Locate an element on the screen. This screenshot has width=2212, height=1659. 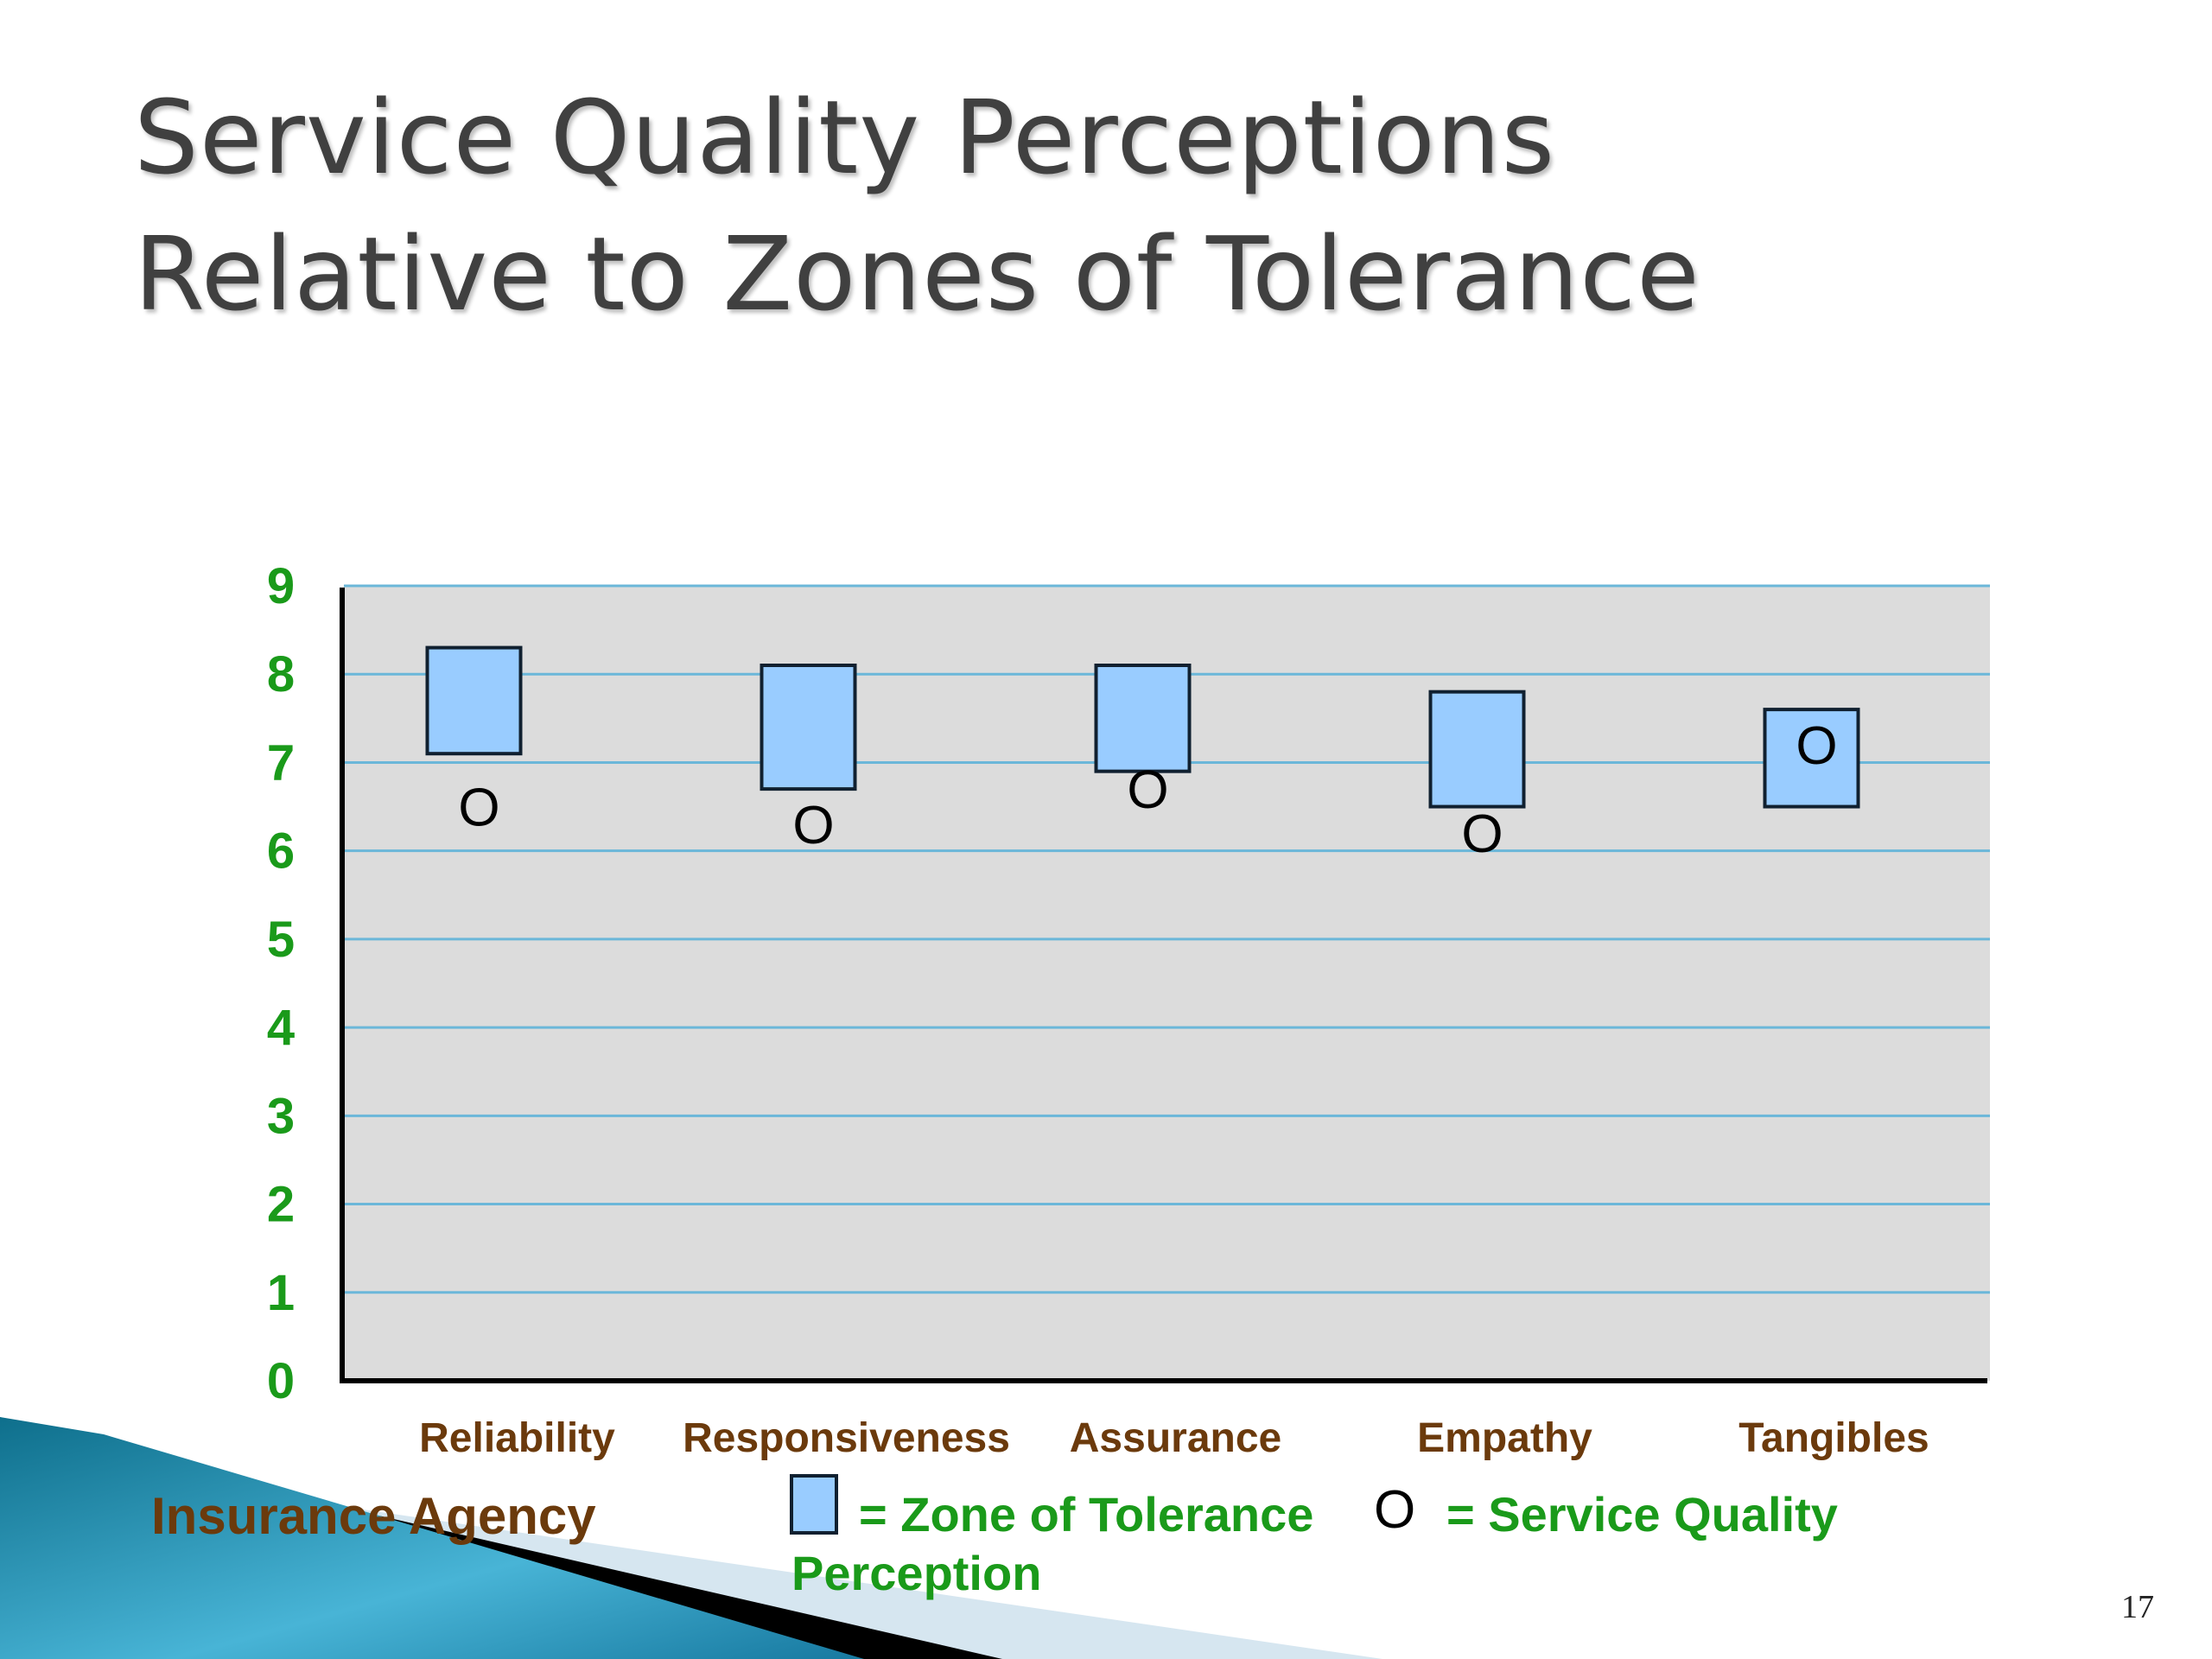
y-tick-label: 8 is located at coordinates (281, 674).